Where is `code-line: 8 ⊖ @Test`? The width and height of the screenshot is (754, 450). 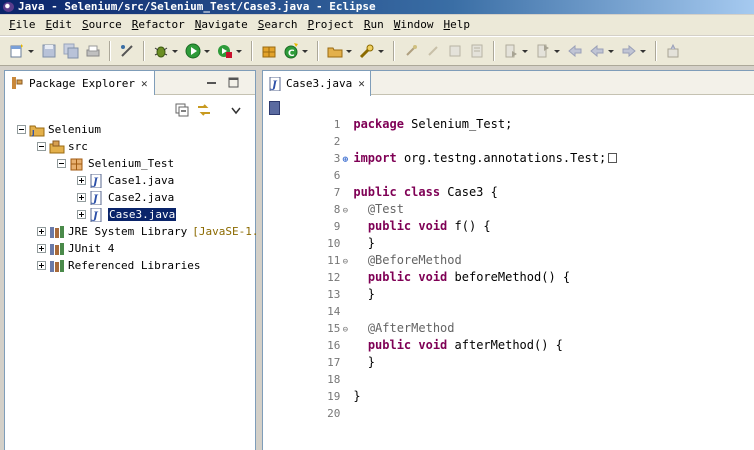 code-line: 8 ⊖ @Test is located at coordinates (342, 200).